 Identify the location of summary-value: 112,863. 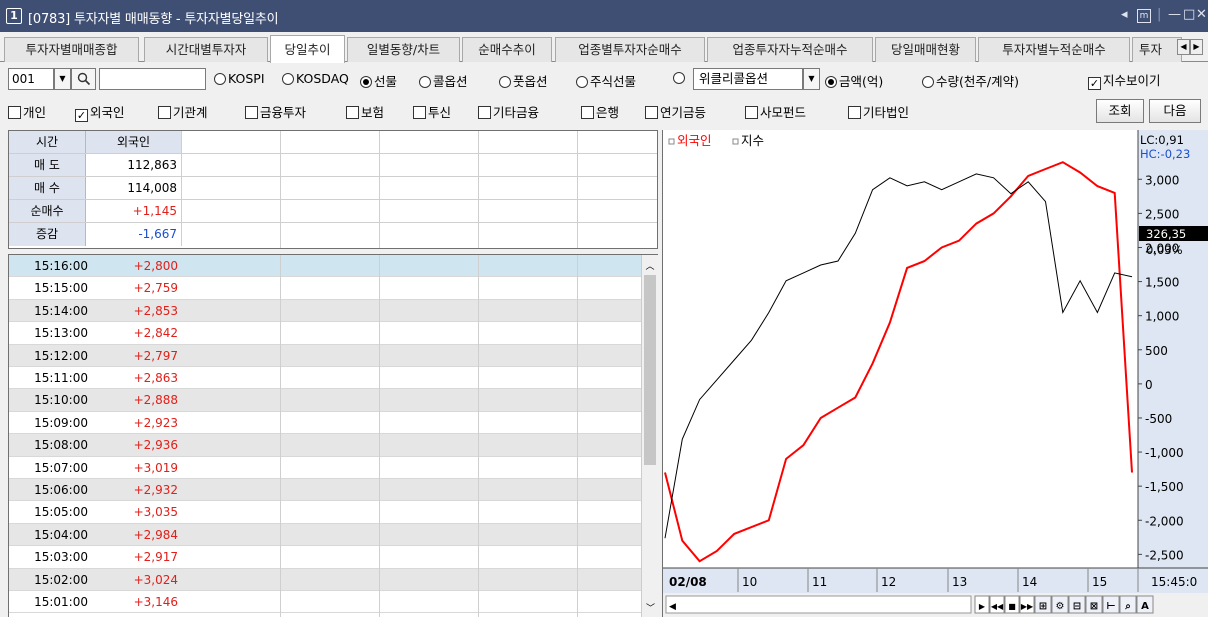
(134, 165).